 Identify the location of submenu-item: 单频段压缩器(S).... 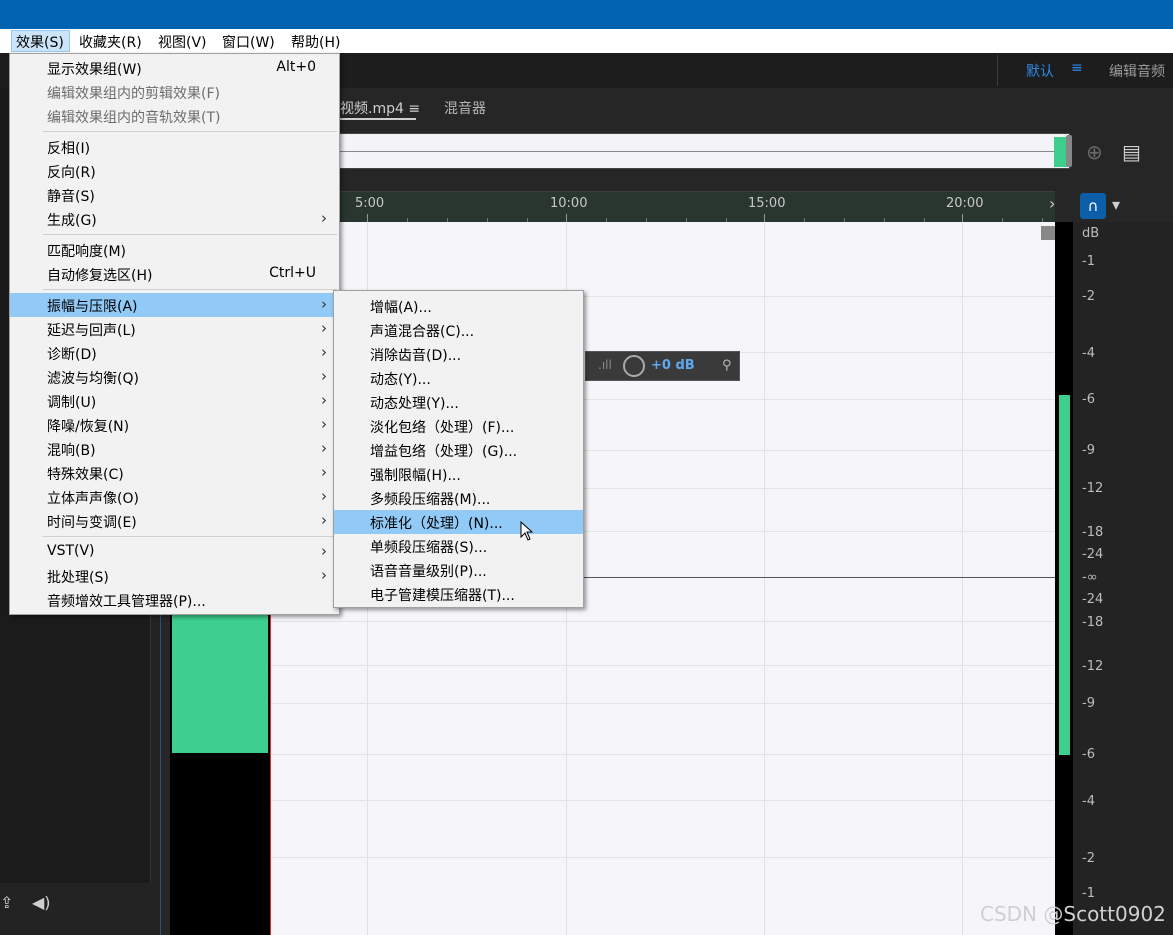
(458, 546).